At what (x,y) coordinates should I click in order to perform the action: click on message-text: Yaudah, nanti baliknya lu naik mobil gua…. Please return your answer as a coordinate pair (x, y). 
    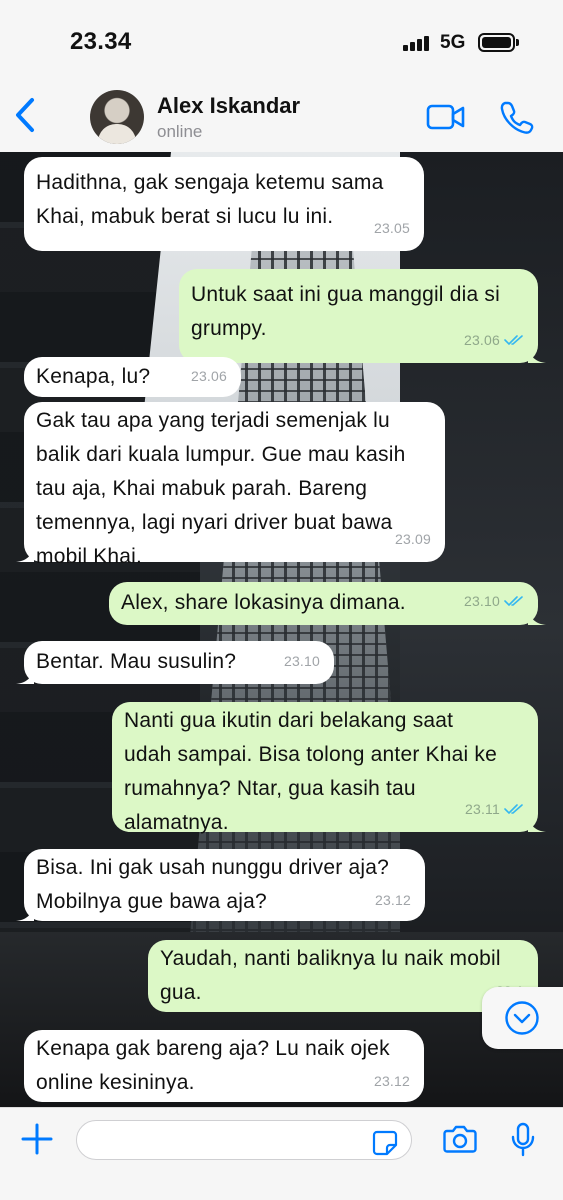
    Looking at the image, I should click on (330, 975).